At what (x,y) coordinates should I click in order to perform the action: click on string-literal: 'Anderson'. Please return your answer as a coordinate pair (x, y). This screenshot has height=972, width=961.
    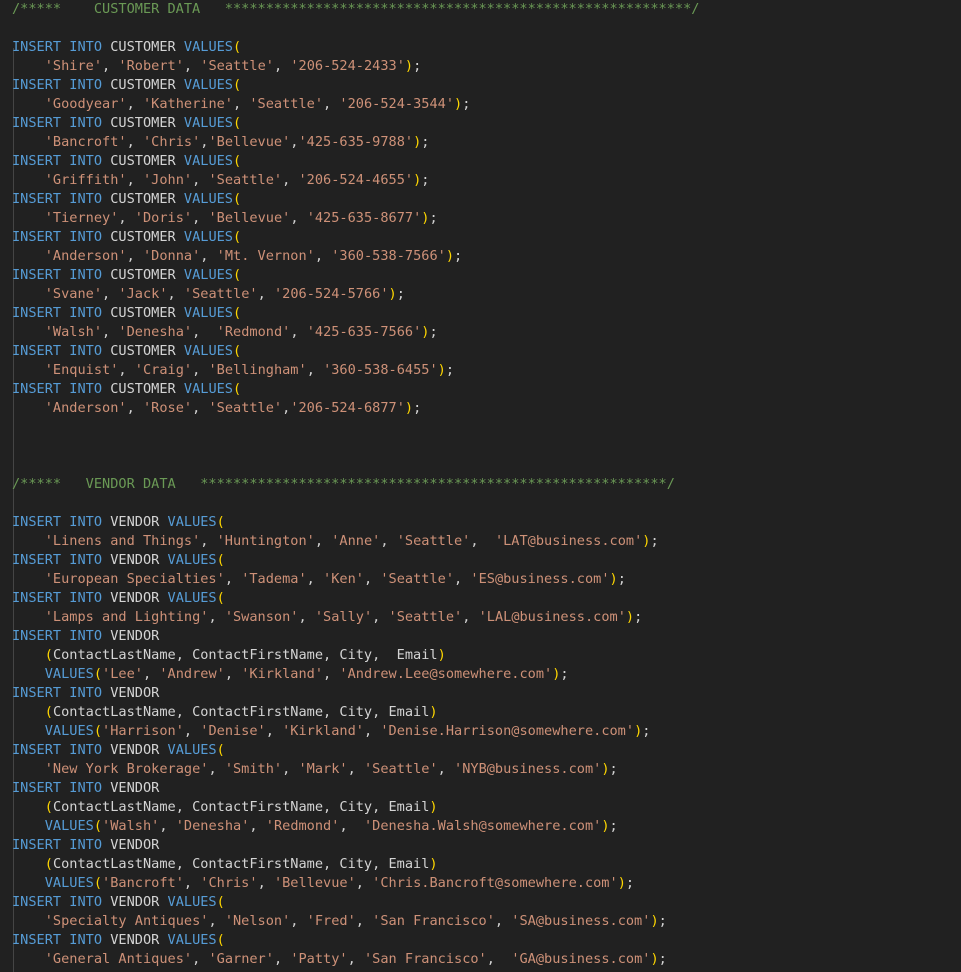
    Looking at the image, I should click on (85, 408).